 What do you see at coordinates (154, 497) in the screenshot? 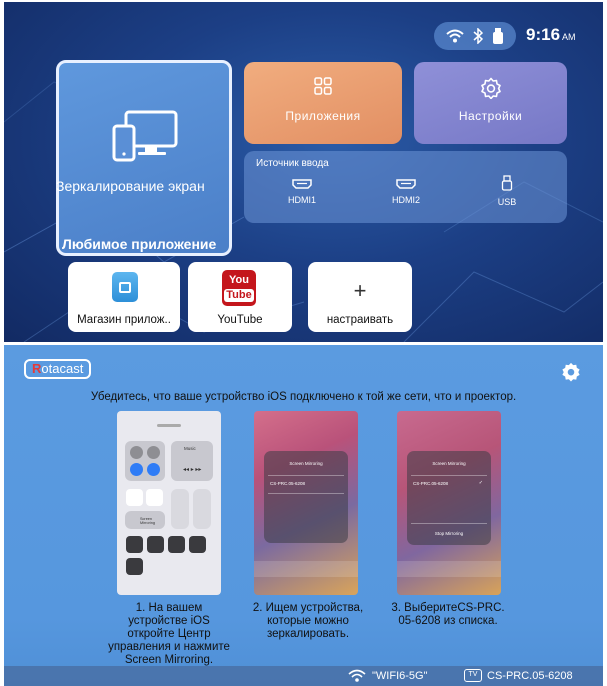
I see `do-not-disturb-icon` at bounding box center [154, 497].